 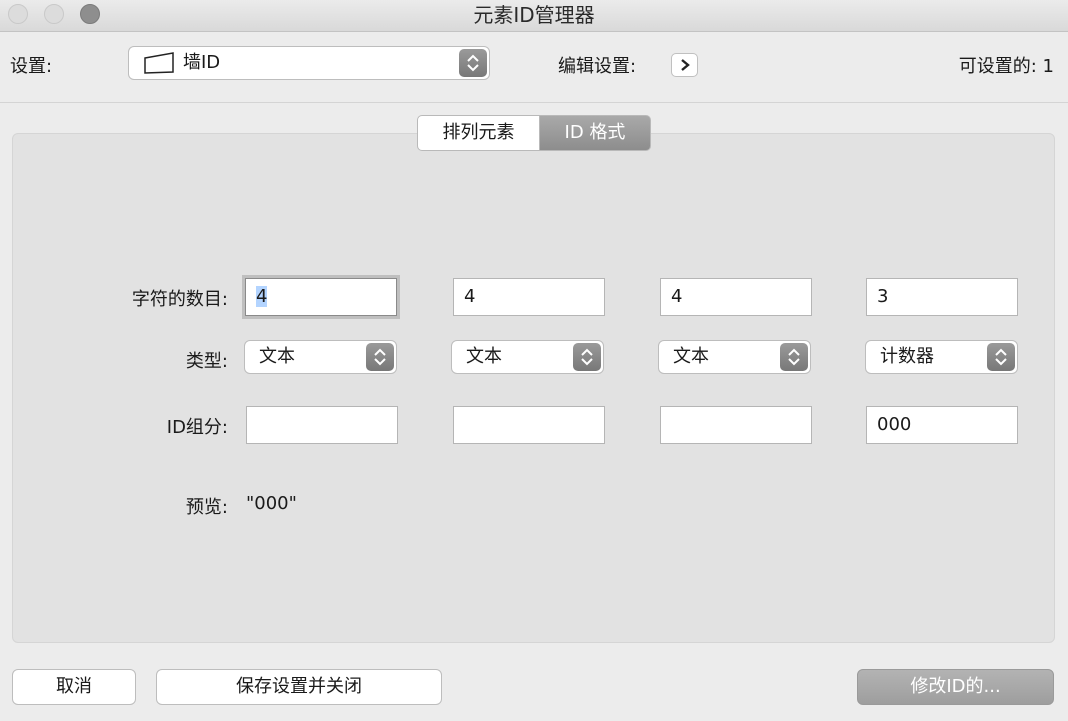 What do you see at coordinates (941, 357) in the screenshot?
I see `type-select-4: 计数器` at bounding box center [941, 357].